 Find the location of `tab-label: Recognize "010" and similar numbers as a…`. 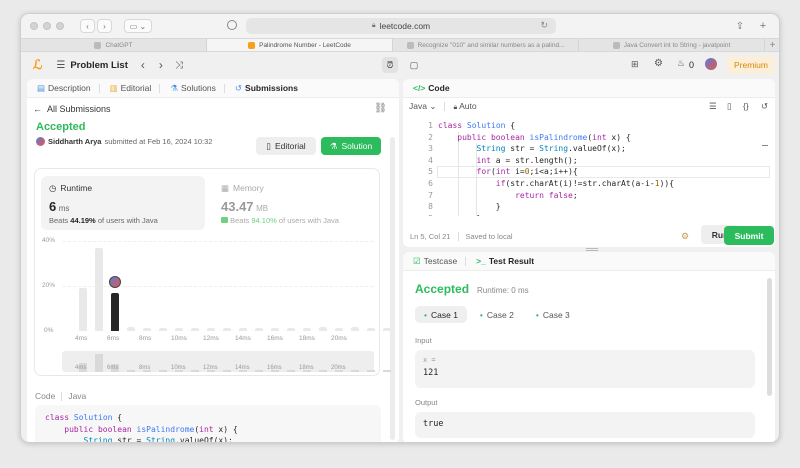

tab-label: Recognize "010" and similar numbers as a… is located at coordinates (491, 45).